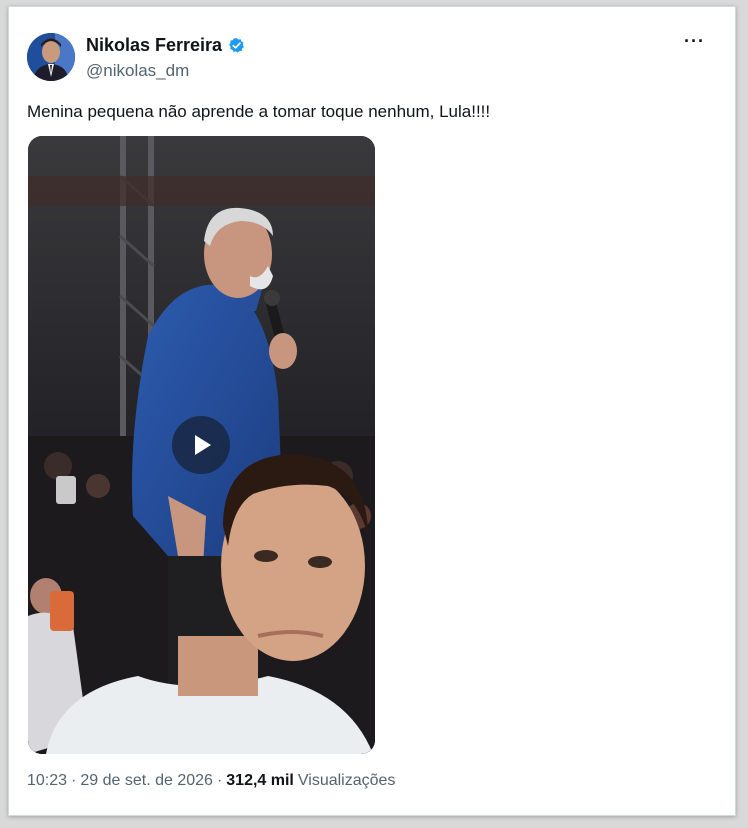 The height and width of the screenshot is (828, 748). What do you see at coordinates (347, 781) in the screenshot?
I see `views-label: Visualizações` at bounding box center [347, 781].